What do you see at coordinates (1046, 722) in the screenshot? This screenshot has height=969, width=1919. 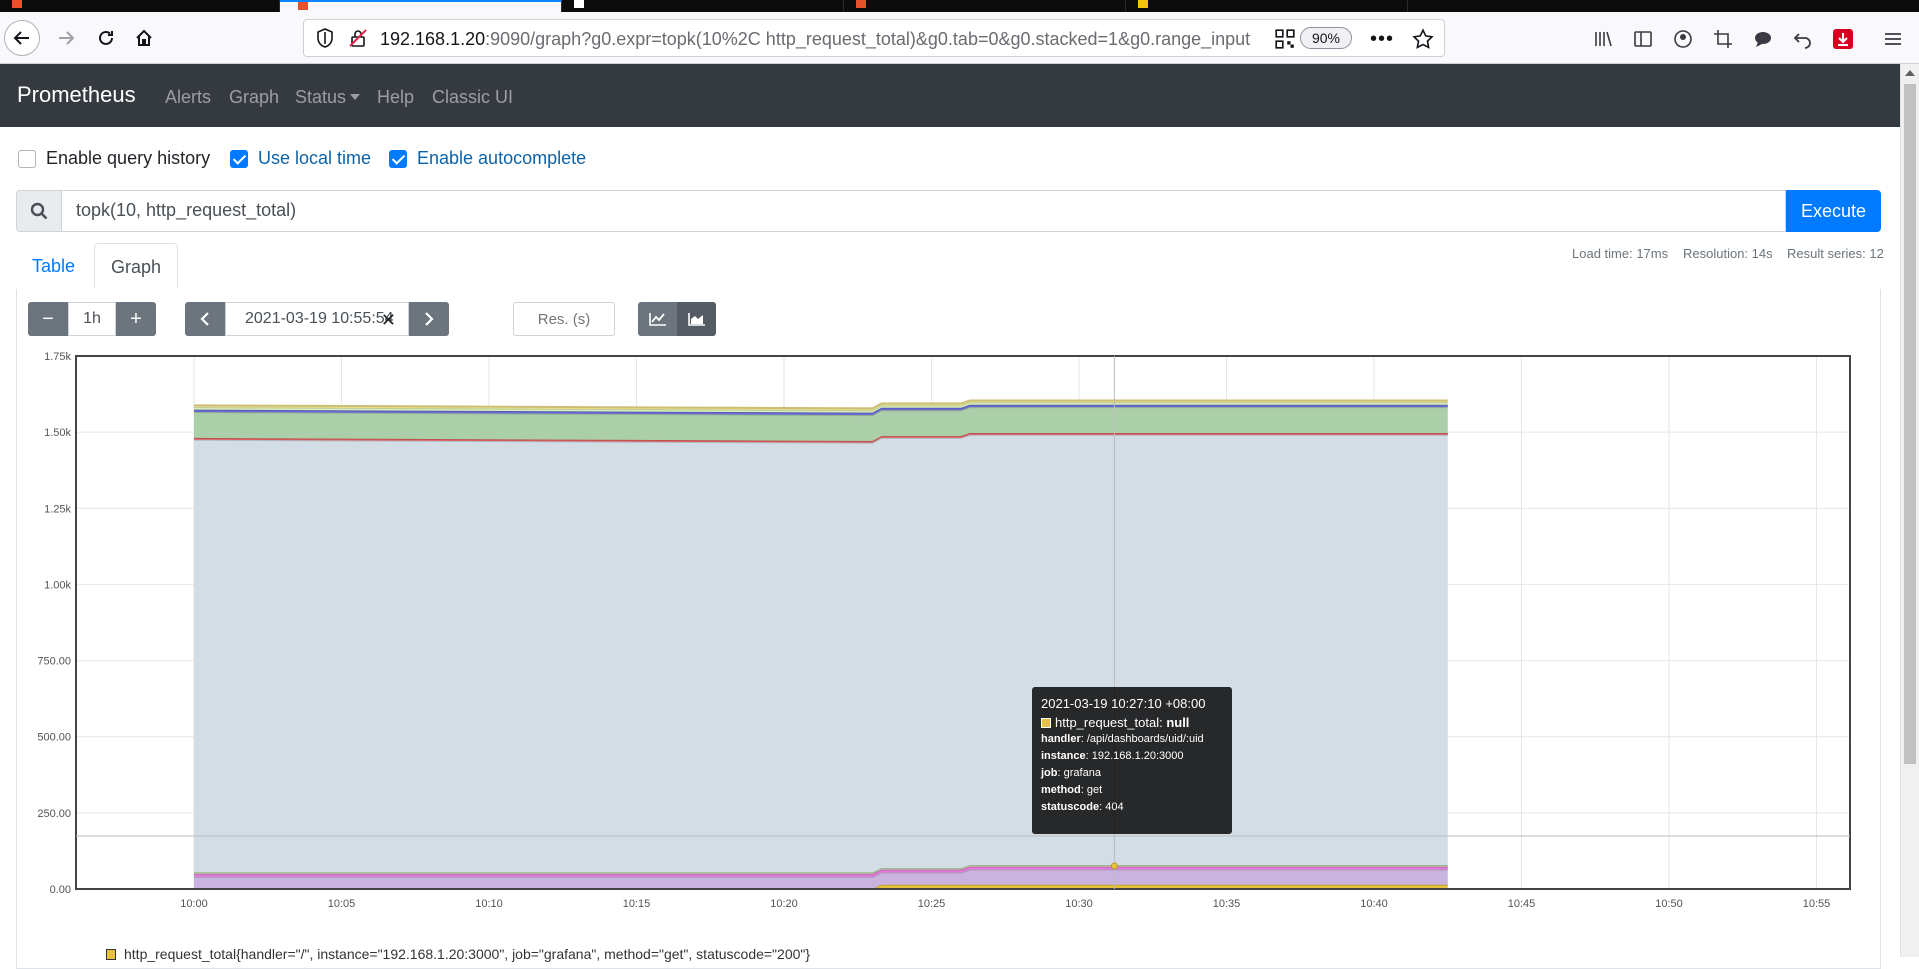 I see `series-color-swatch` at bounding box center [1046, 722].